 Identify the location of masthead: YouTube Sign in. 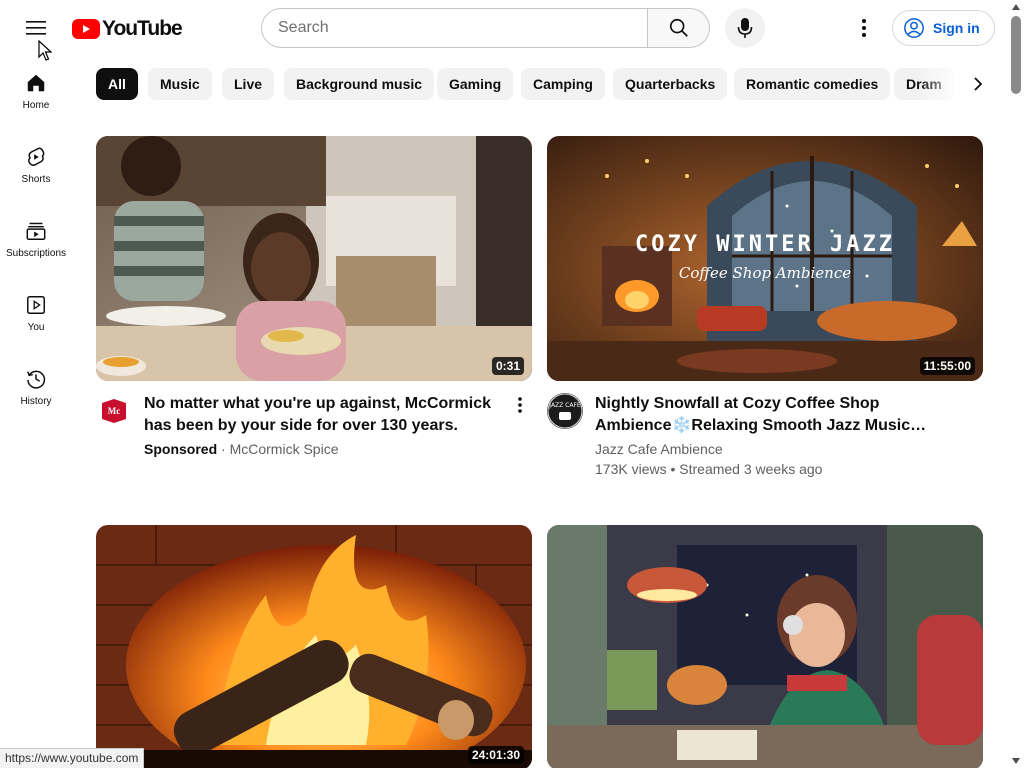
(504, 28).